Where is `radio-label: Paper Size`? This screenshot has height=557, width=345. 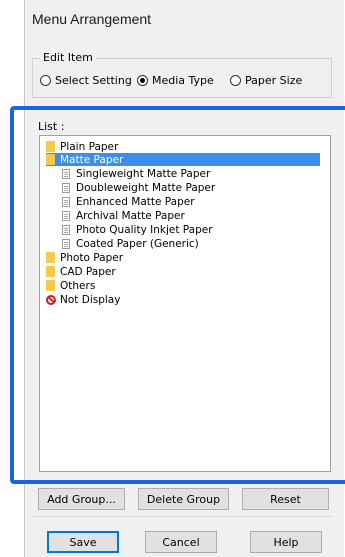
radio-label: Paper Size is located at coordinates (274, 80).